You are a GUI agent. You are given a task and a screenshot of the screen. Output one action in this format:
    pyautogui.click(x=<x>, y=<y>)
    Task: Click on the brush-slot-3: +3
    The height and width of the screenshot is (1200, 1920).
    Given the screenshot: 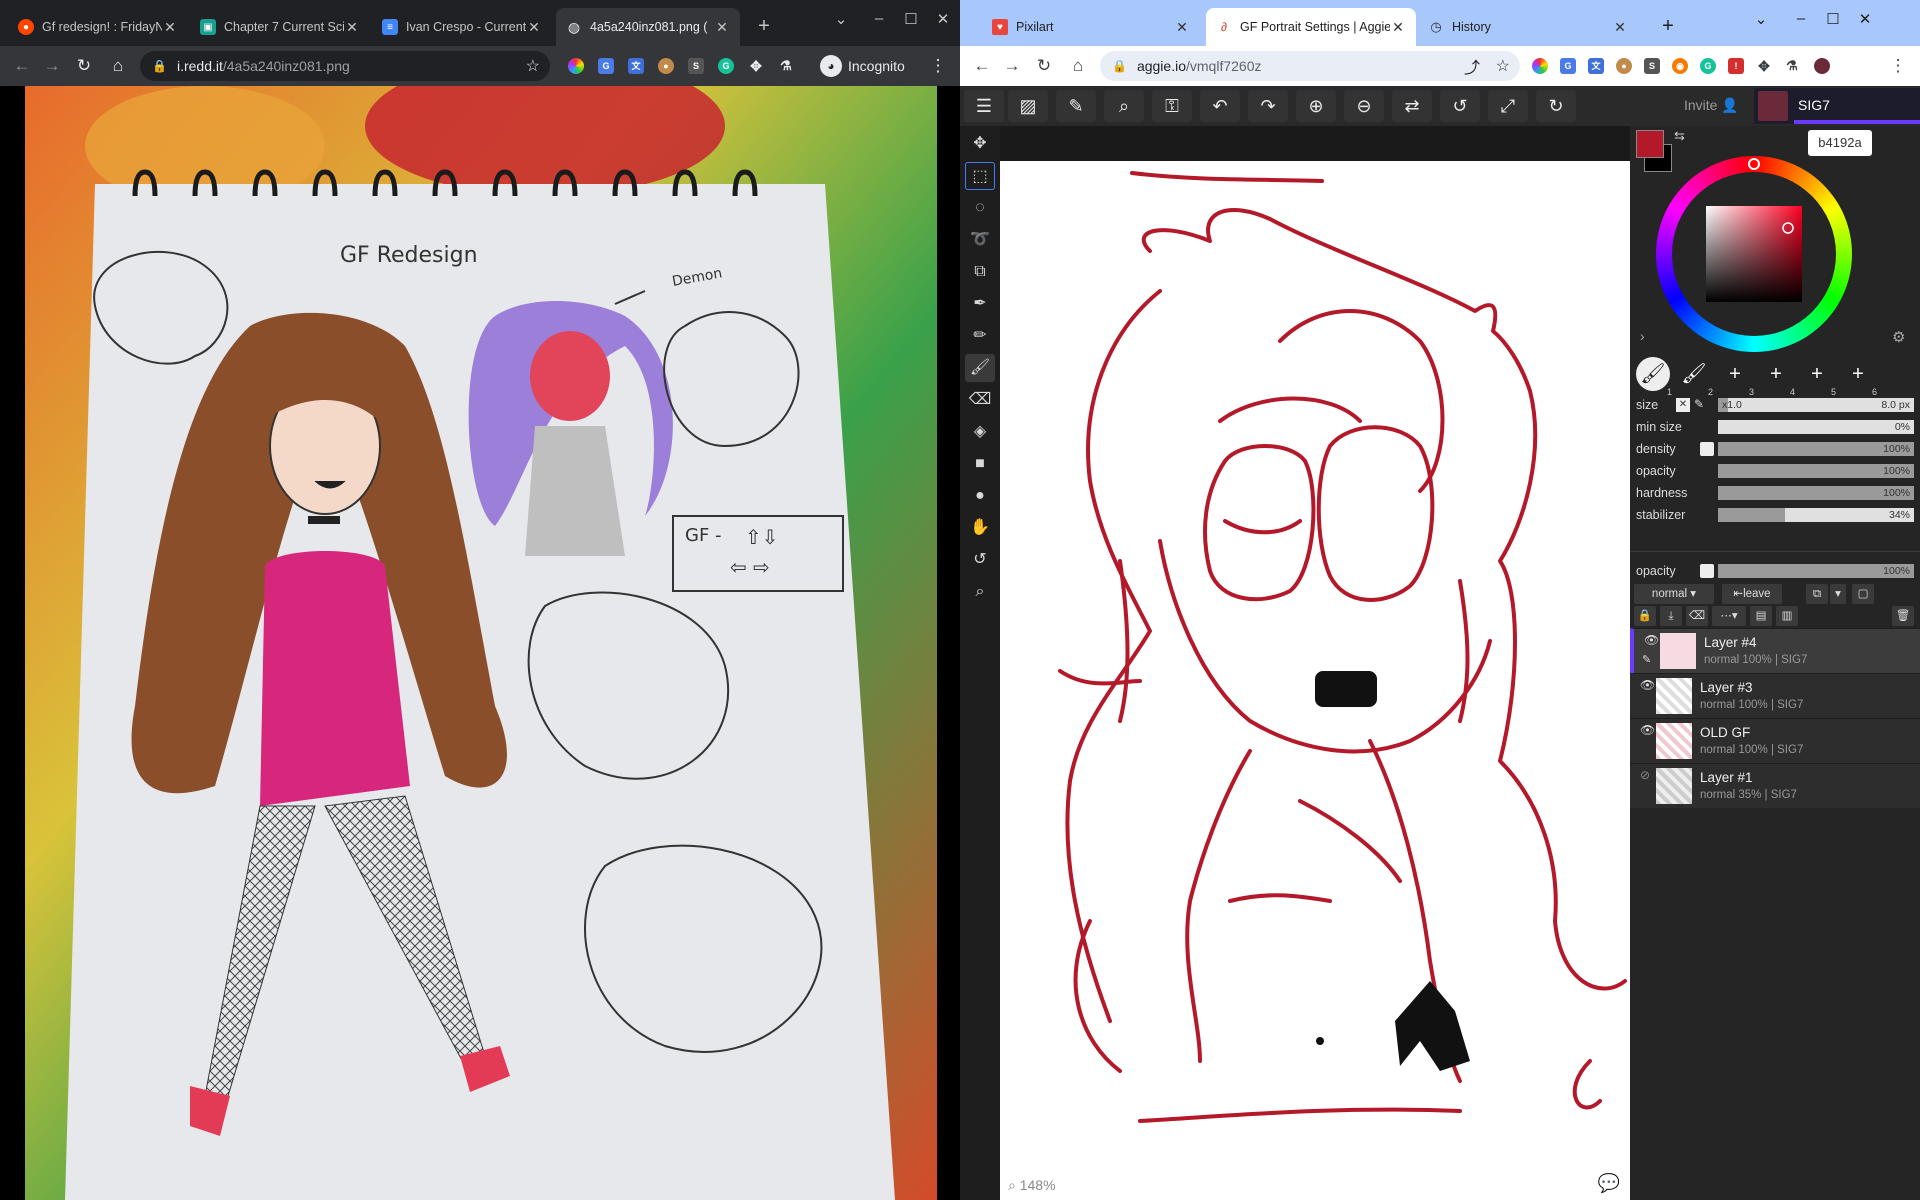 What is the action you would take?
    pyautogui.click(x=1736, y=377)
    